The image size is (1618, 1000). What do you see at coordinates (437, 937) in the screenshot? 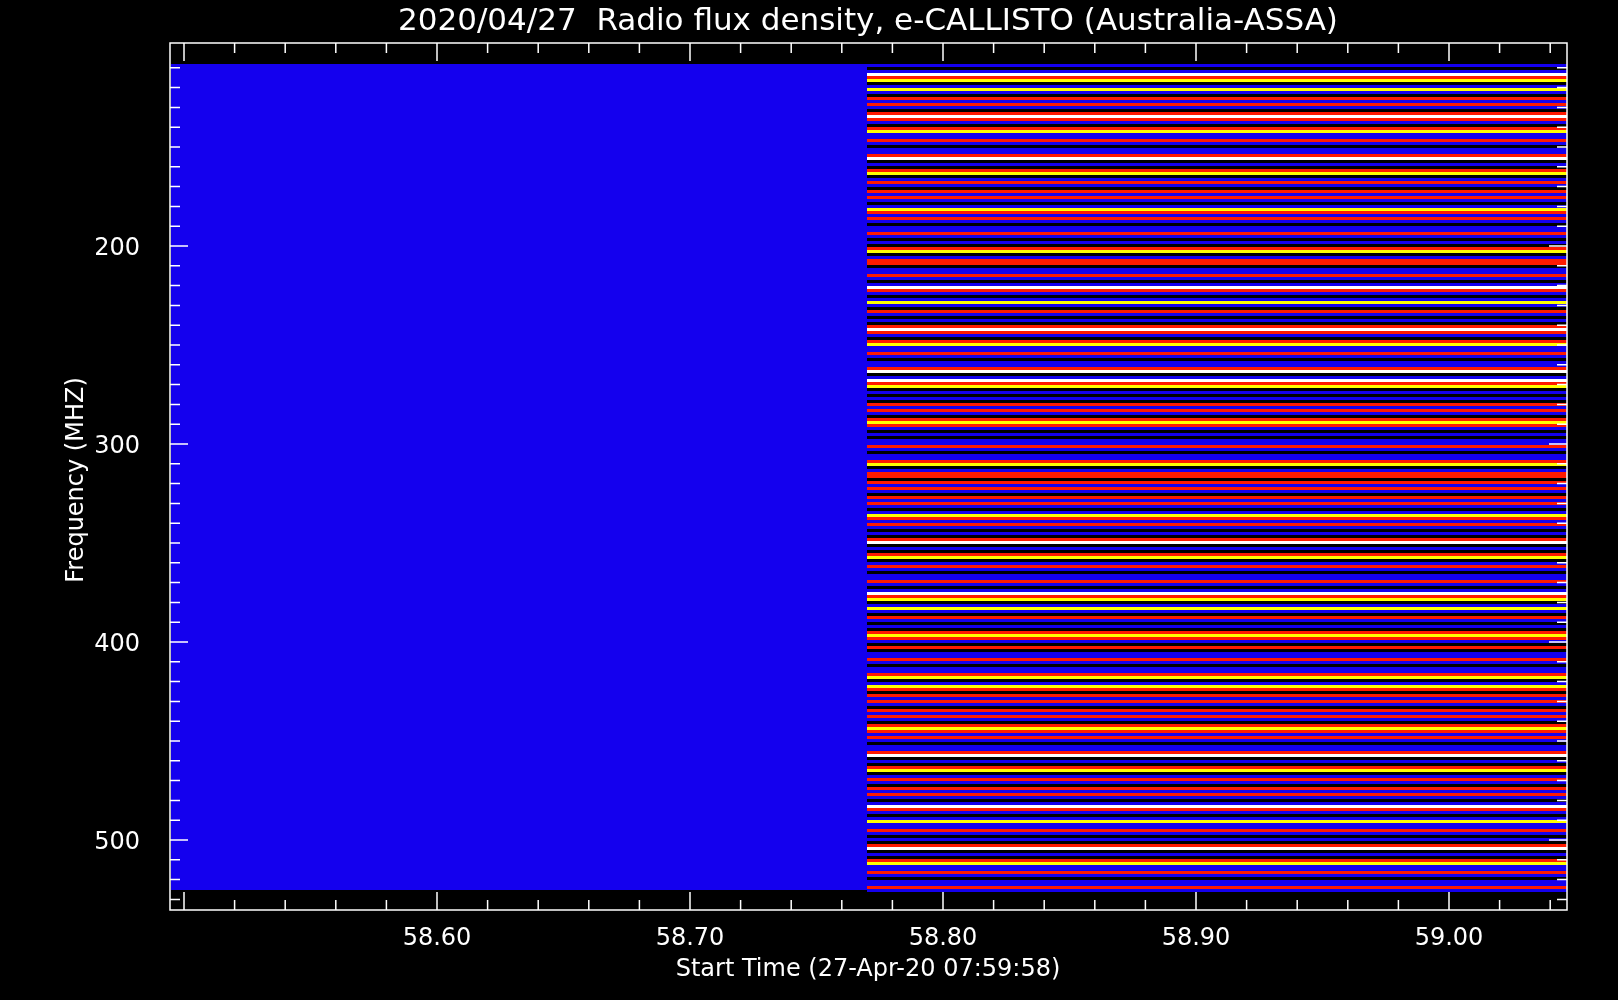
I see `x-tick-label: 58.60` at bounding box center [437, 937].